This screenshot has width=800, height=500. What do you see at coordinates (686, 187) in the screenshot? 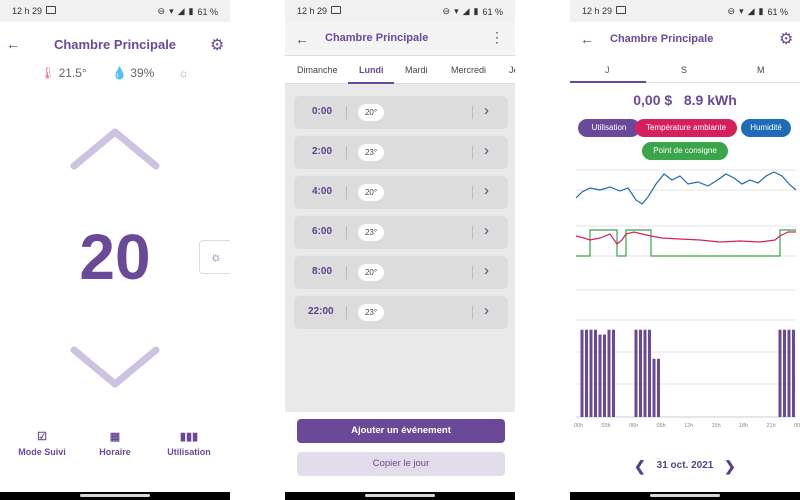
I see `humidity-panel` at bounding box center [686, 187].